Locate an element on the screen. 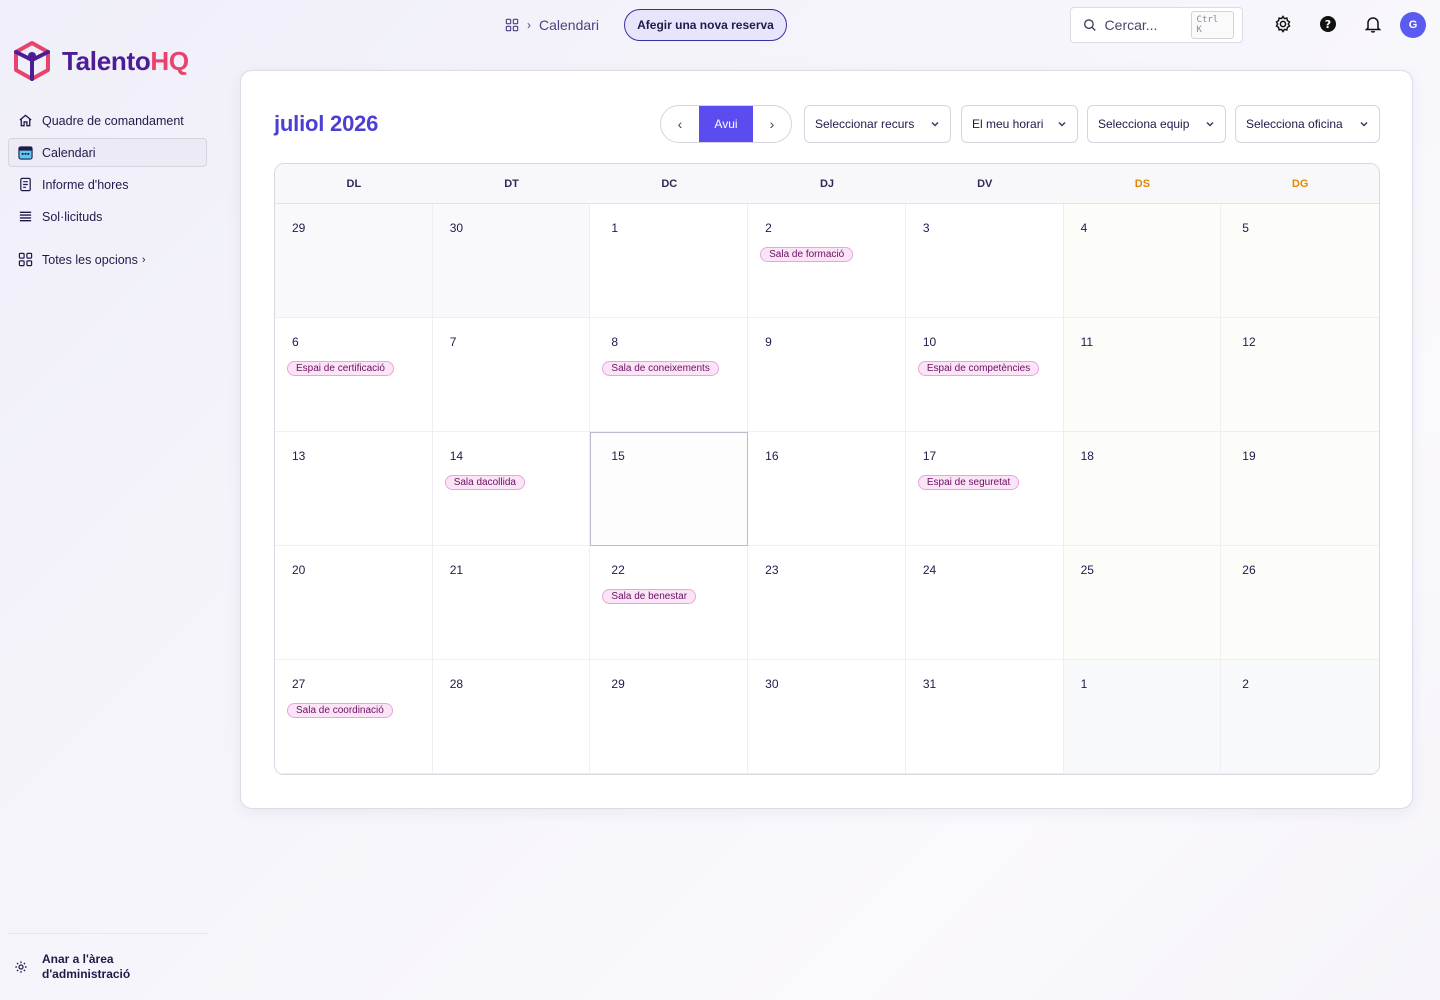 Image resolution: width=1440 pixels, height=1000 pixels. team-select-value: Selecciona equip is located at coordinates (1144, 124).